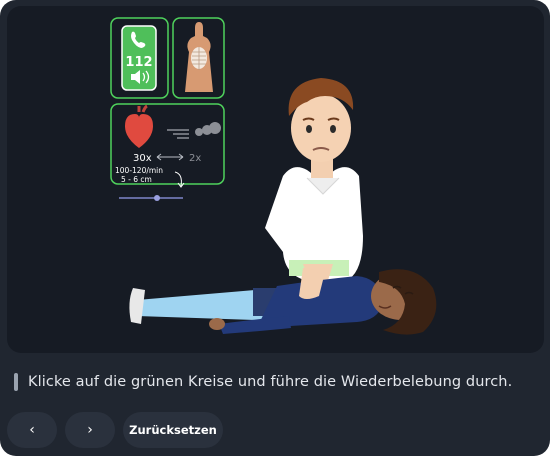  Describe the element at coordinates (139, 170) in the screenshot. I see `compression-rate: 100-120/min` at that location.